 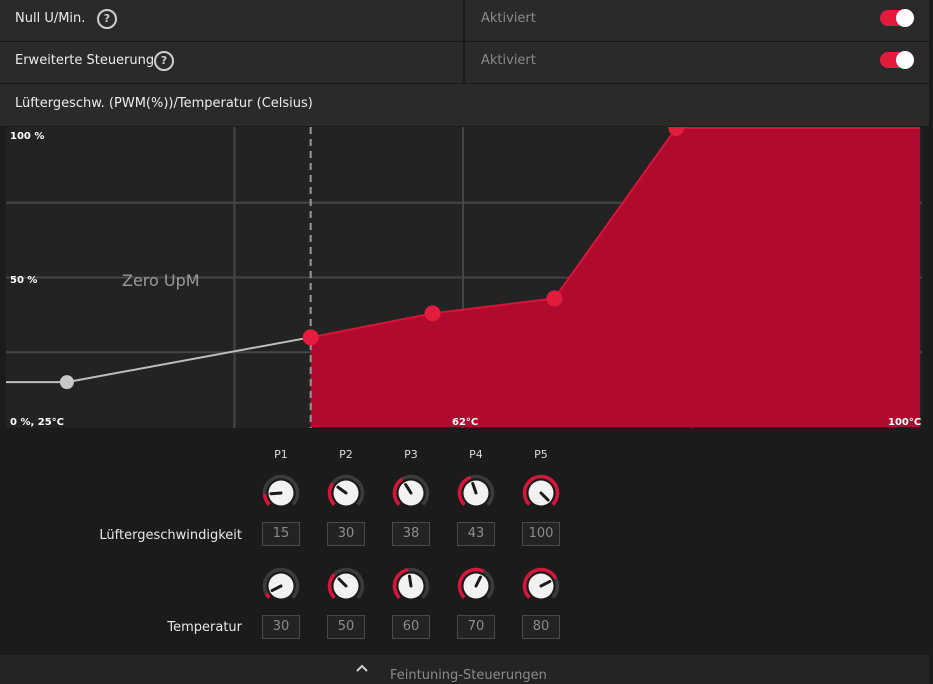 I want to click on y-tick-100: 100 %, so click(x=27, y=136).